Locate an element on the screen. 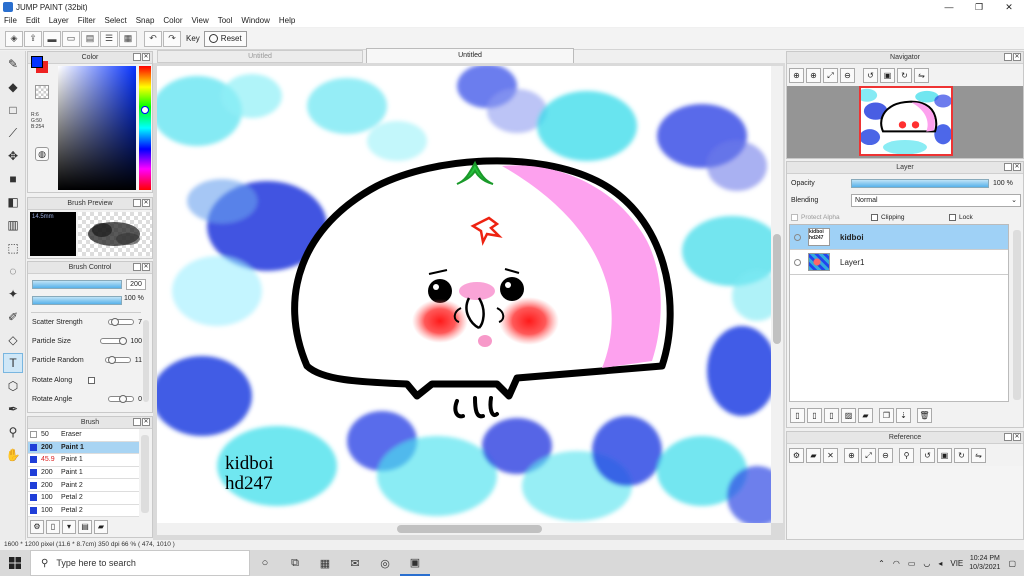 Image resolution: width=1024 pixels, height=576 pixels. hand-icon: ✋ is located at coordinates (13, 455).